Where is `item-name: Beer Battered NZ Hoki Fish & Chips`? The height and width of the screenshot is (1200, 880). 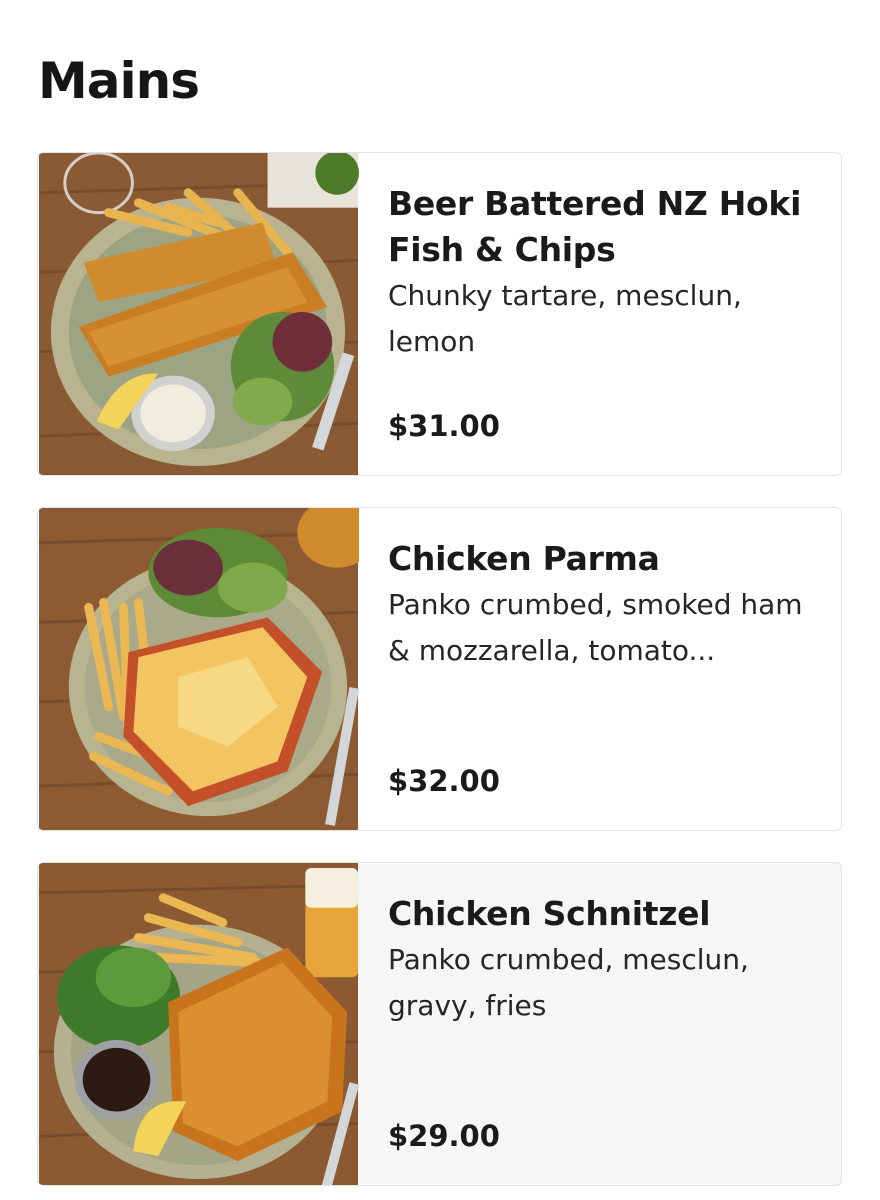 item-name: Beer Battered NZ Hoki Fish & Chips is located at coordinates (595, 226).